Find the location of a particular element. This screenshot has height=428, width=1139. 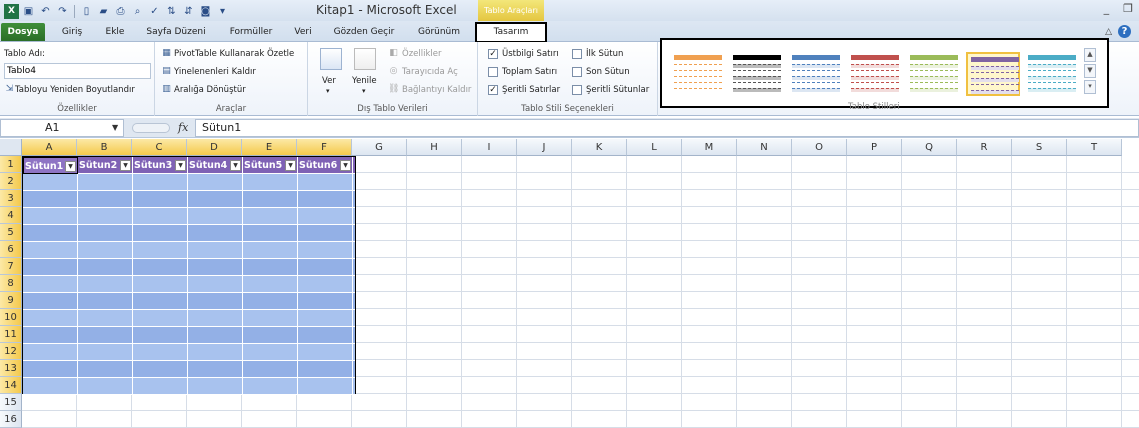

minimize-button: _ is located at coordinates (1107, 8).